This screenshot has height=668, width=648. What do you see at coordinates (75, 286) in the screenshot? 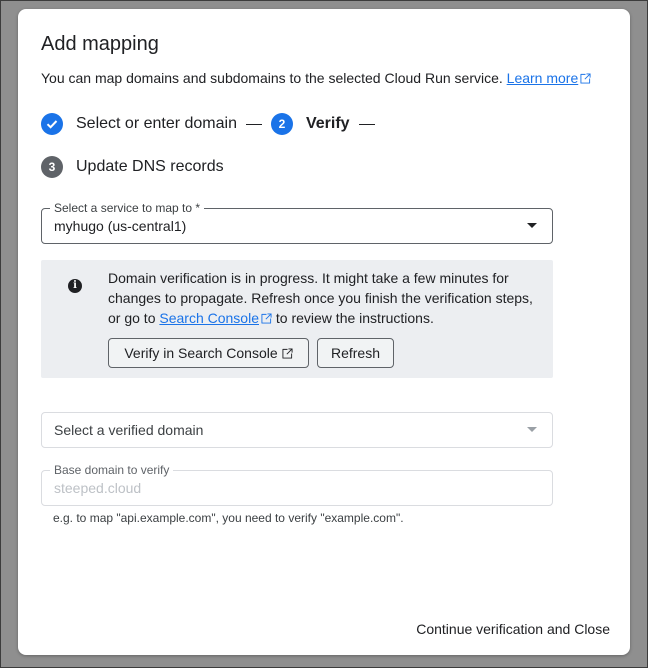
I see `info-icon: i` at bounding box center [75, 286].